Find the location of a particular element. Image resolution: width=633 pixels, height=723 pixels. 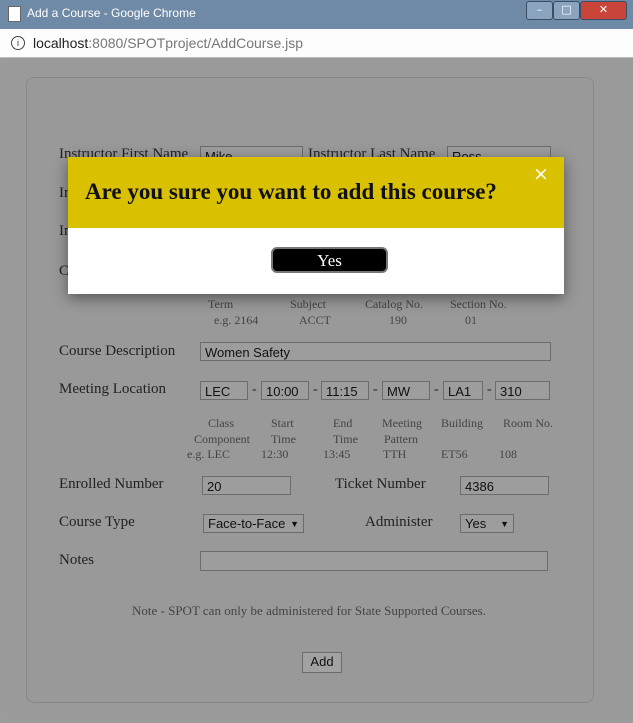

page-icon is located at coordinates (14, 14).